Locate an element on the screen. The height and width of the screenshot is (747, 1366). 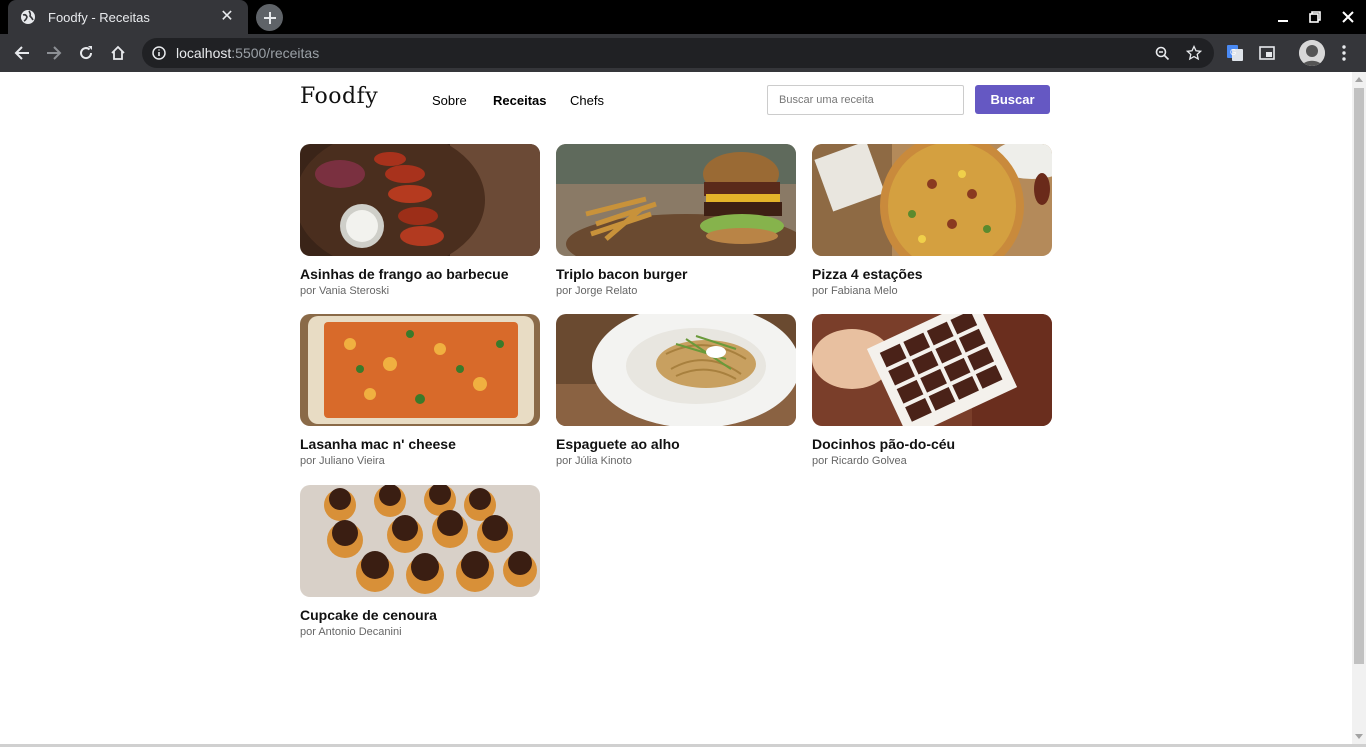
arrow-right-icon is located at coordinates (54, 53).